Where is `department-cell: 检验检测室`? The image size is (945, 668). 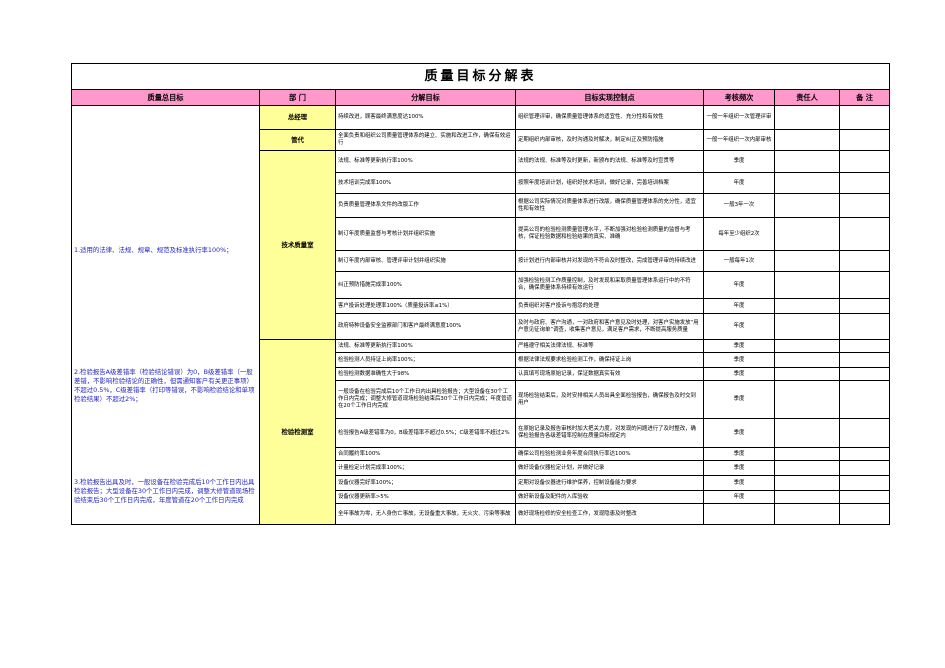 department-cell: 检验检测室 is located at coordinates (297, 432).